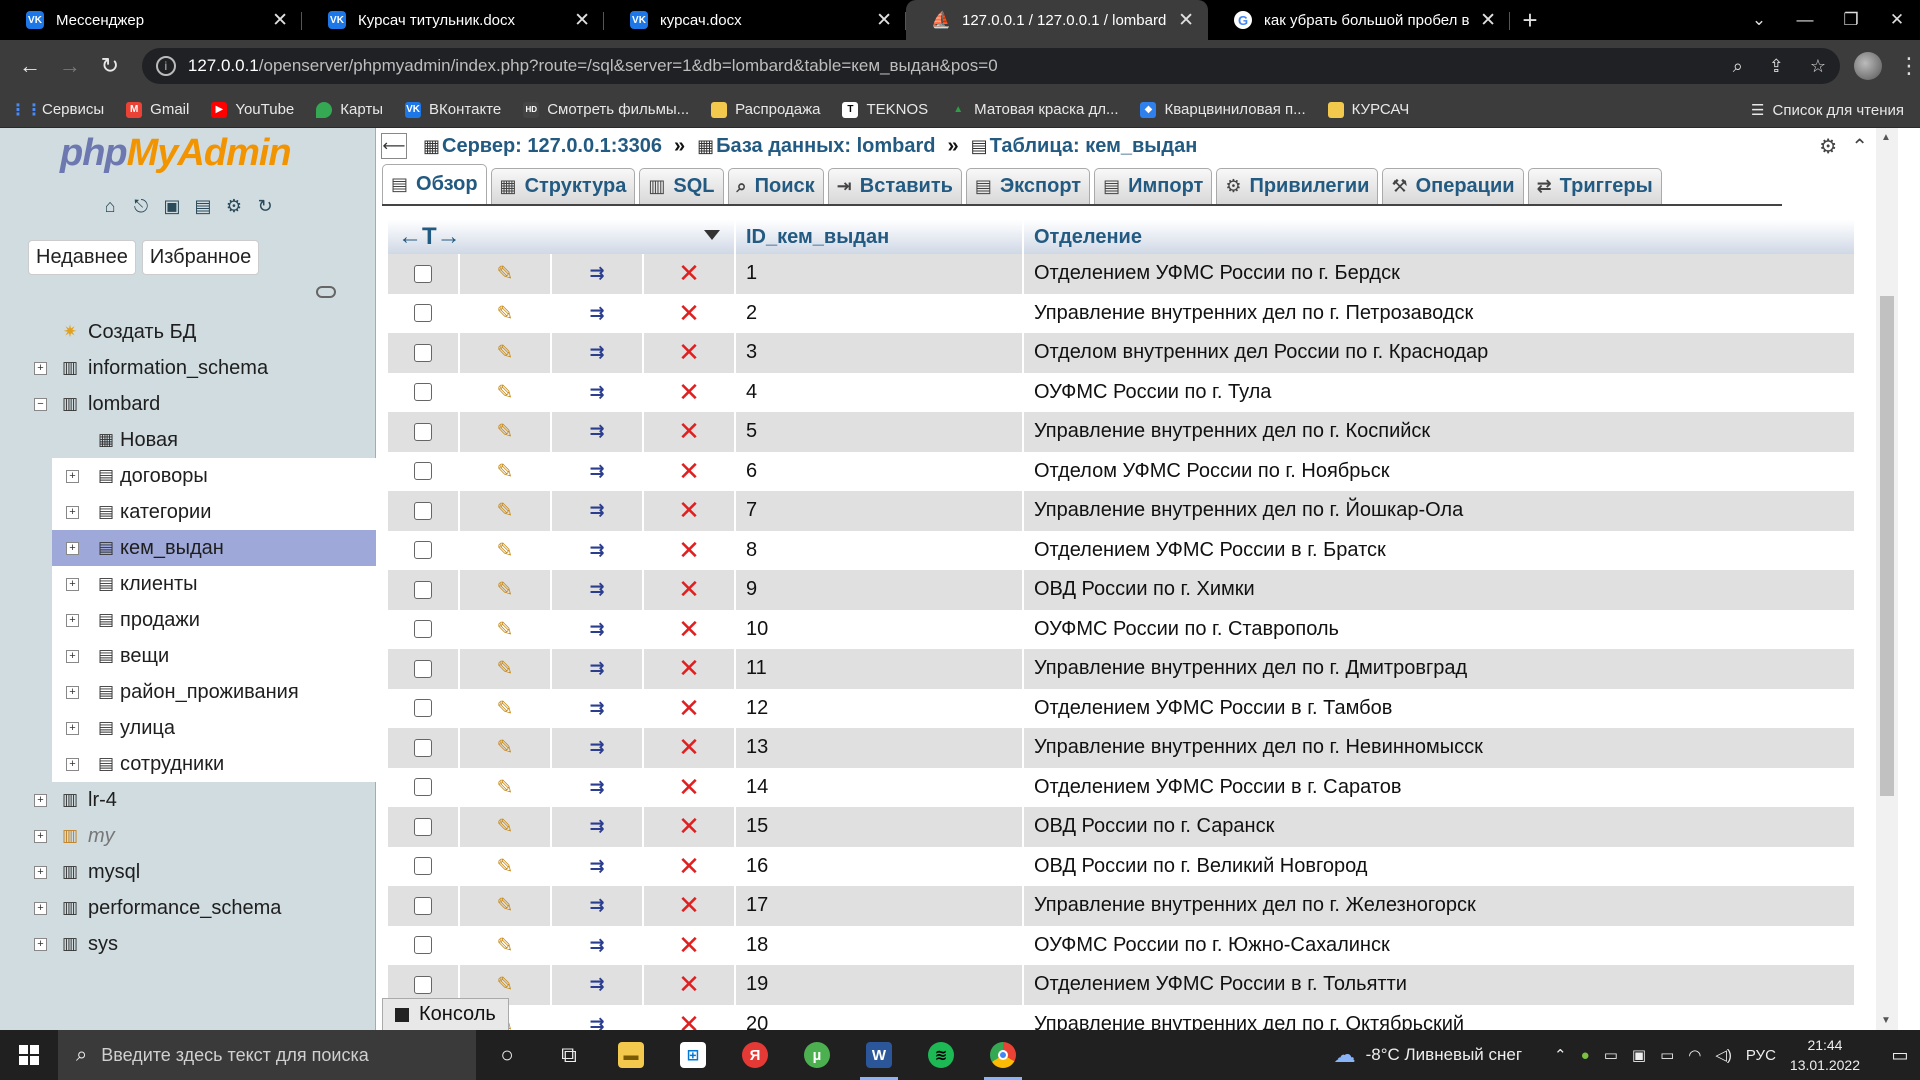 This screenshot has height=1080, width=1920. Describe the element at coordinates (879, 827) in the screenshot. I see `cell-id: 15` at that location.